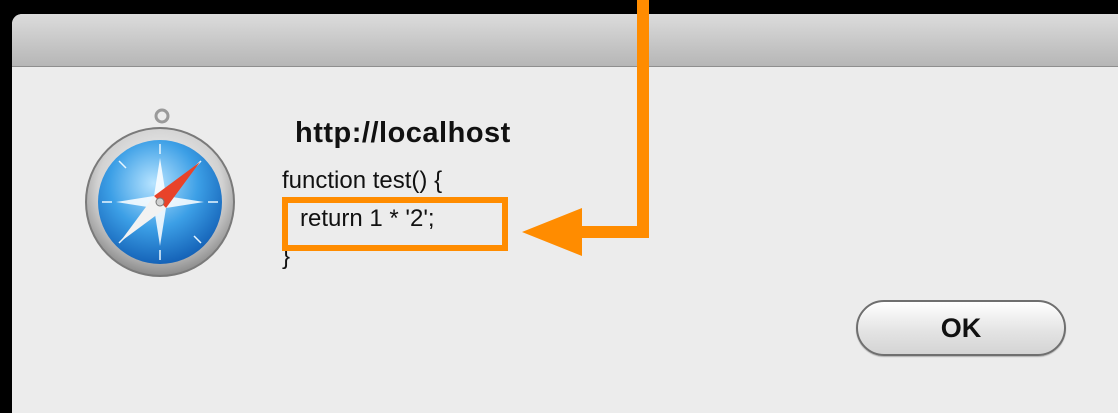  What do you see at coordinates (961, 328) in the screenshot?
I see `ok-button: OK` at bounding box center [961, 328].